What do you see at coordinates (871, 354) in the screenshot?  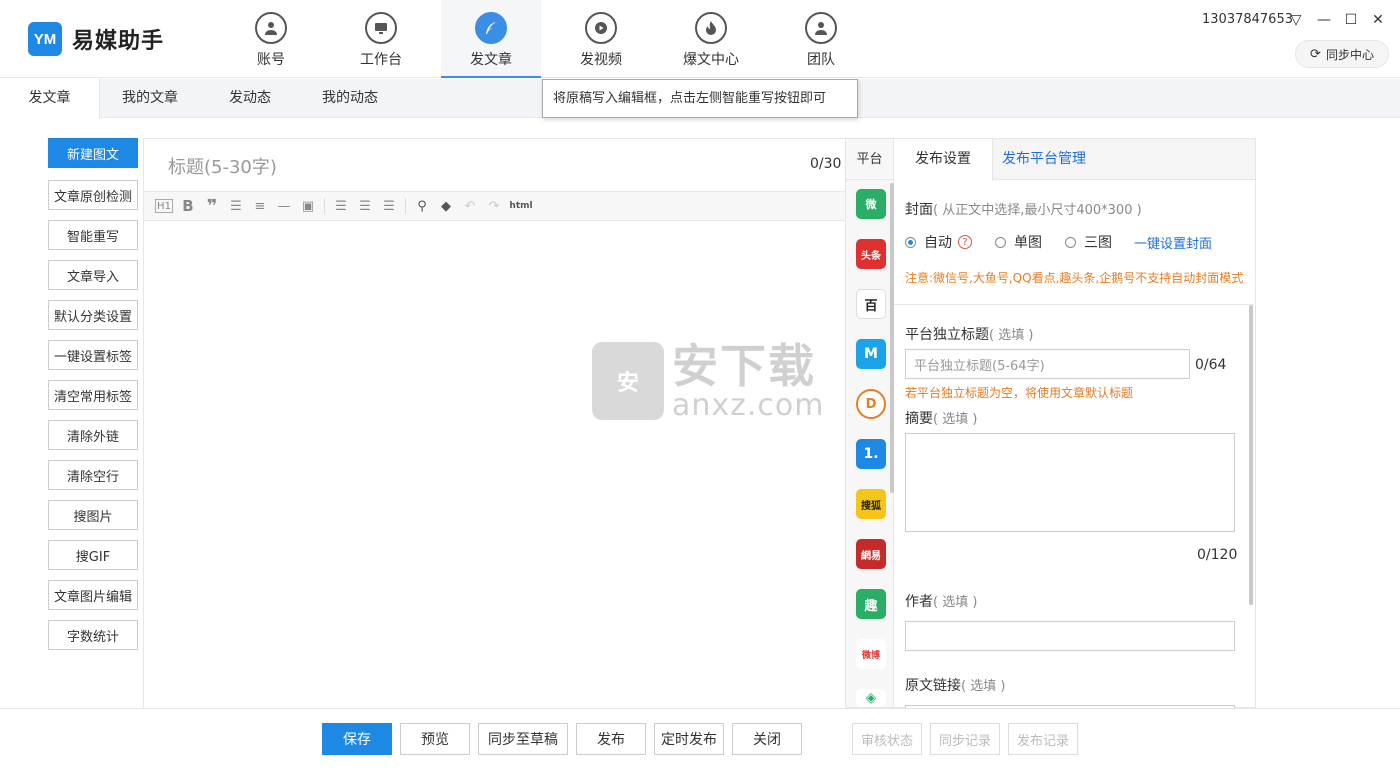 I see `yidian-icon: M` at bounding box center [871, 354].